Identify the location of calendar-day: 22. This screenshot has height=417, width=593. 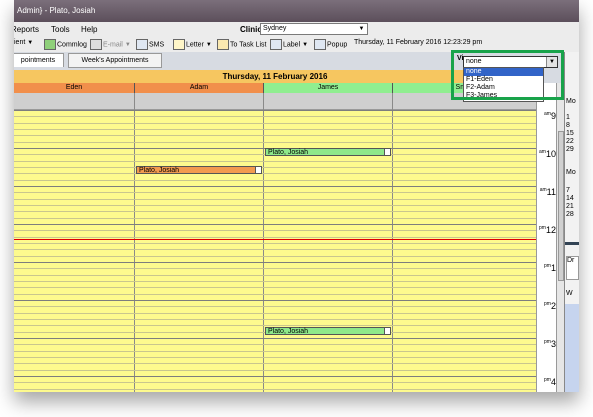
(570, 141).